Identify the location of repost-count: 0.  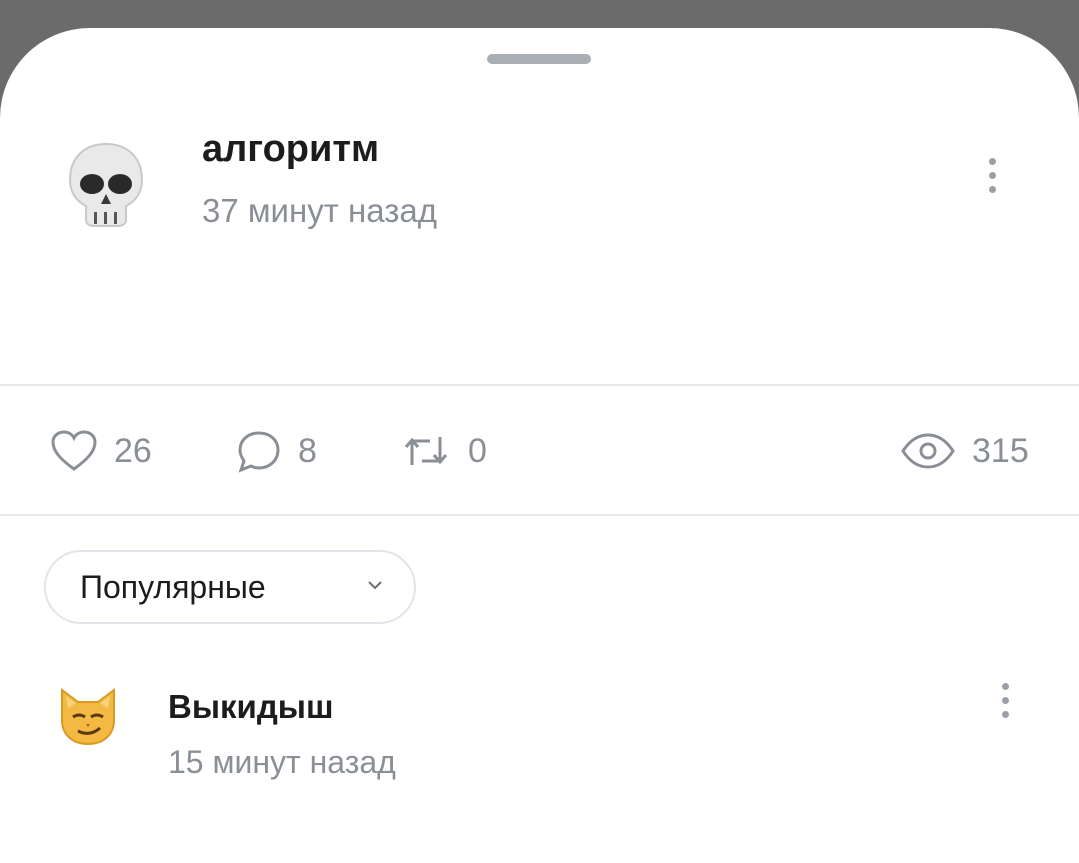
(477, 450).